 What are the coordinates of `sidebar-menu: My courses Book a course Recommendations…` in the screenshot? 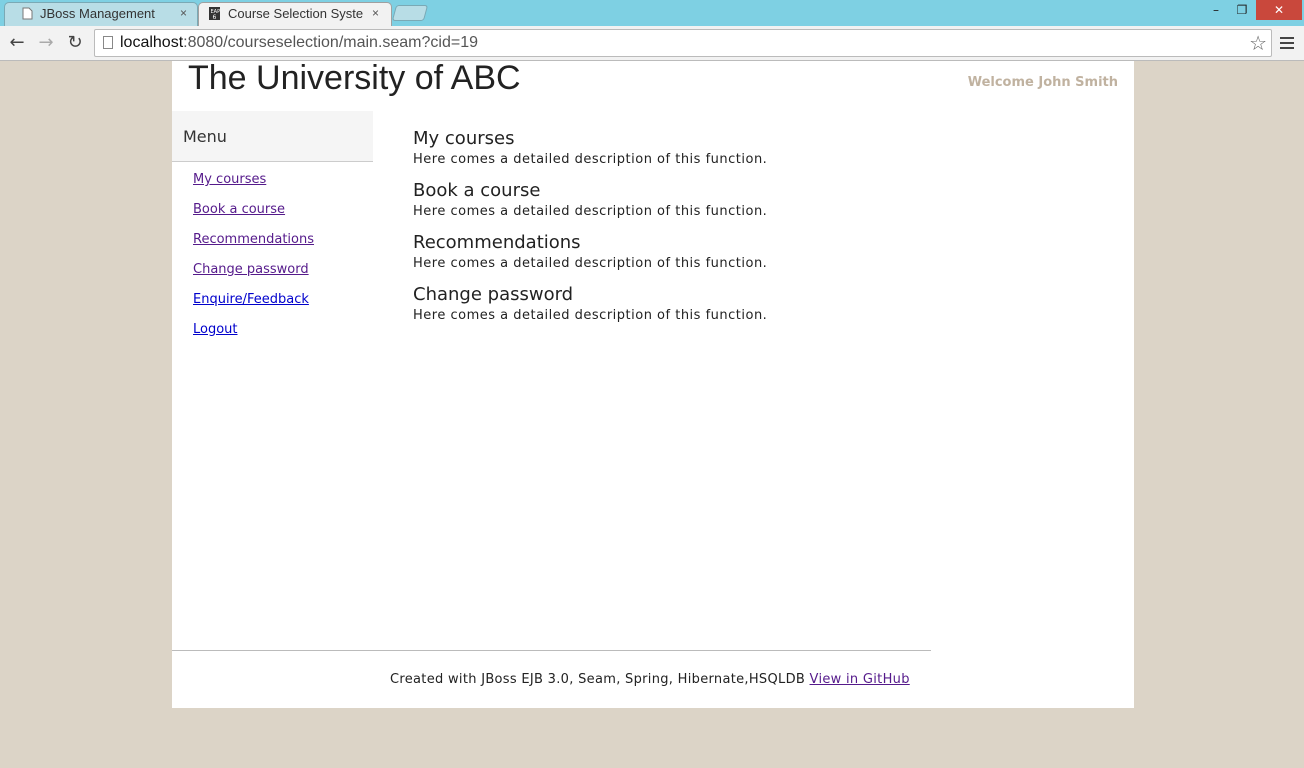 It's located at (272, 256).